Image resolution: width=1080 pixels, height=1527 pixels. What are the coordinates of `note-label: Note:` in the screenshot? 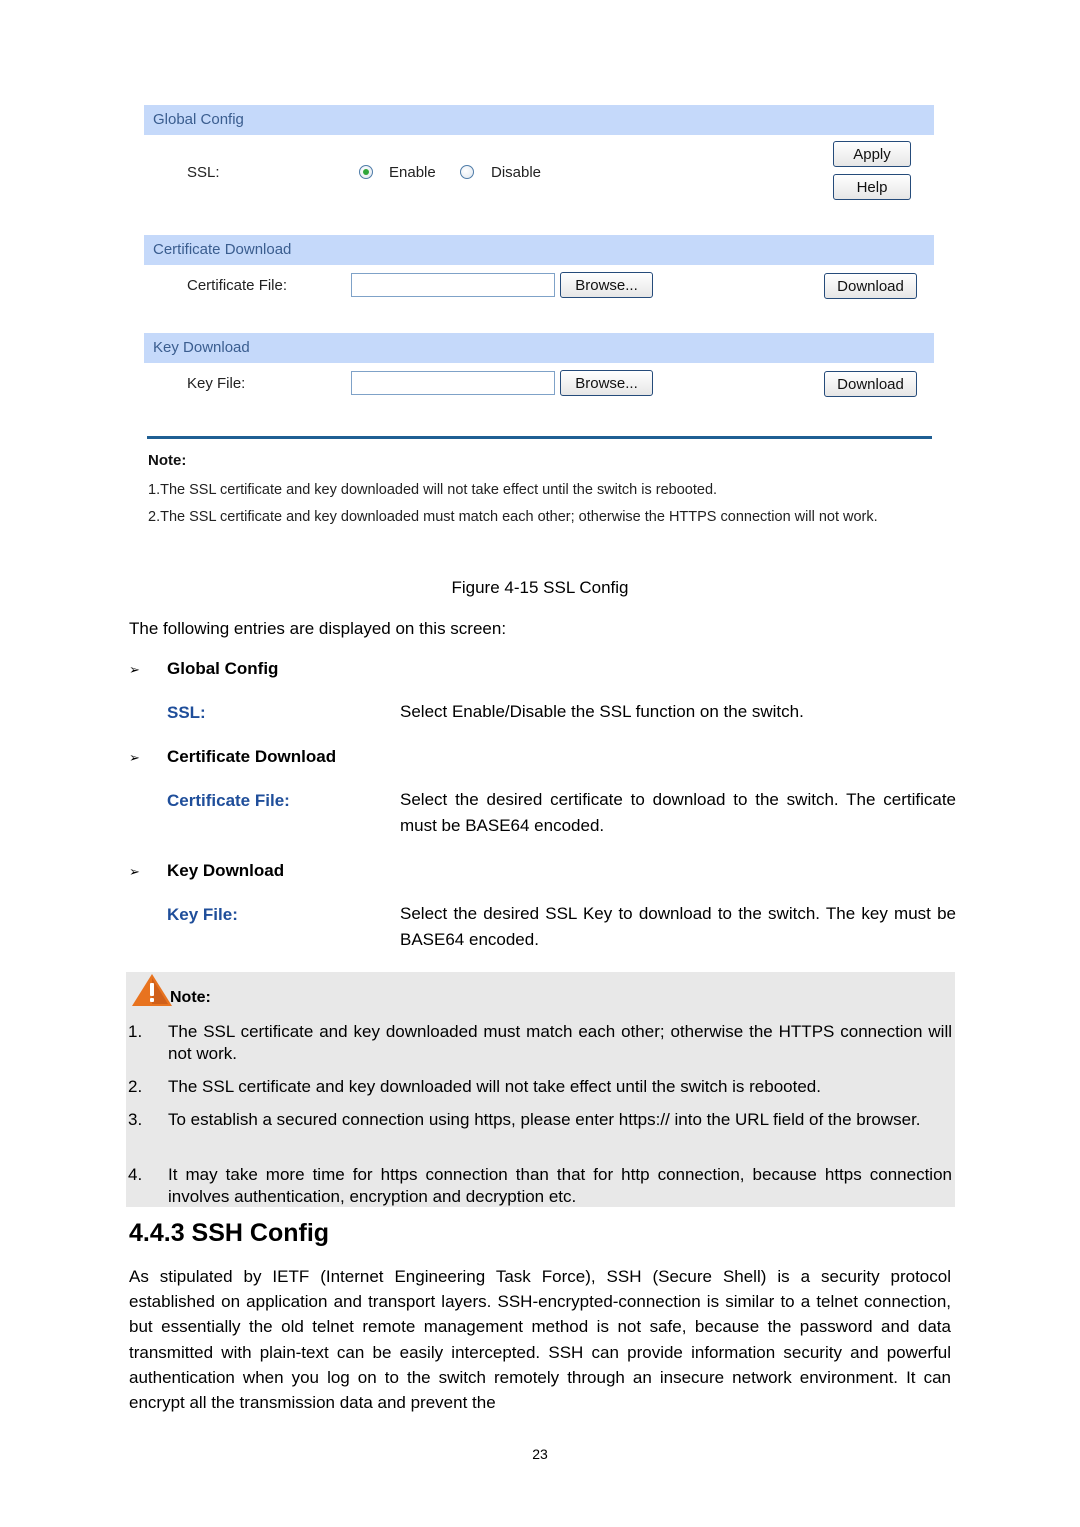 It's located at (190, 997).